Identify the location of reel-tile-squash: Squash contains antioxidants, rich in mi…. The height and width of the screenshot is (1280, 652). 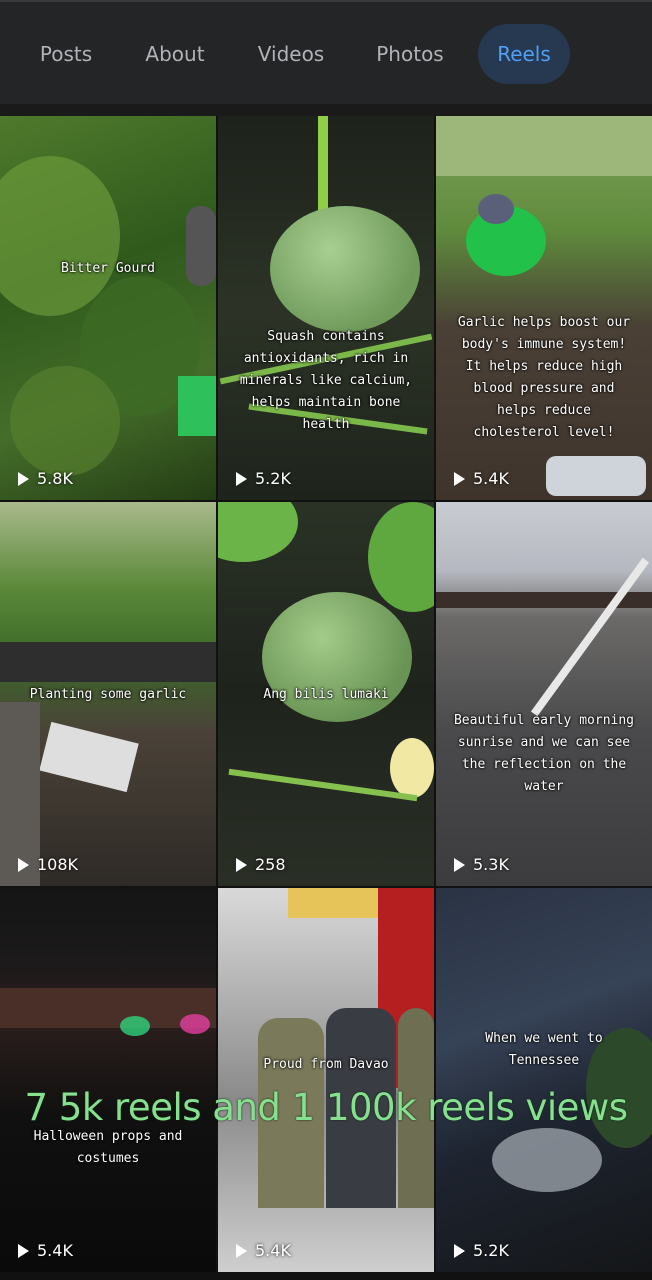
(326, 308).